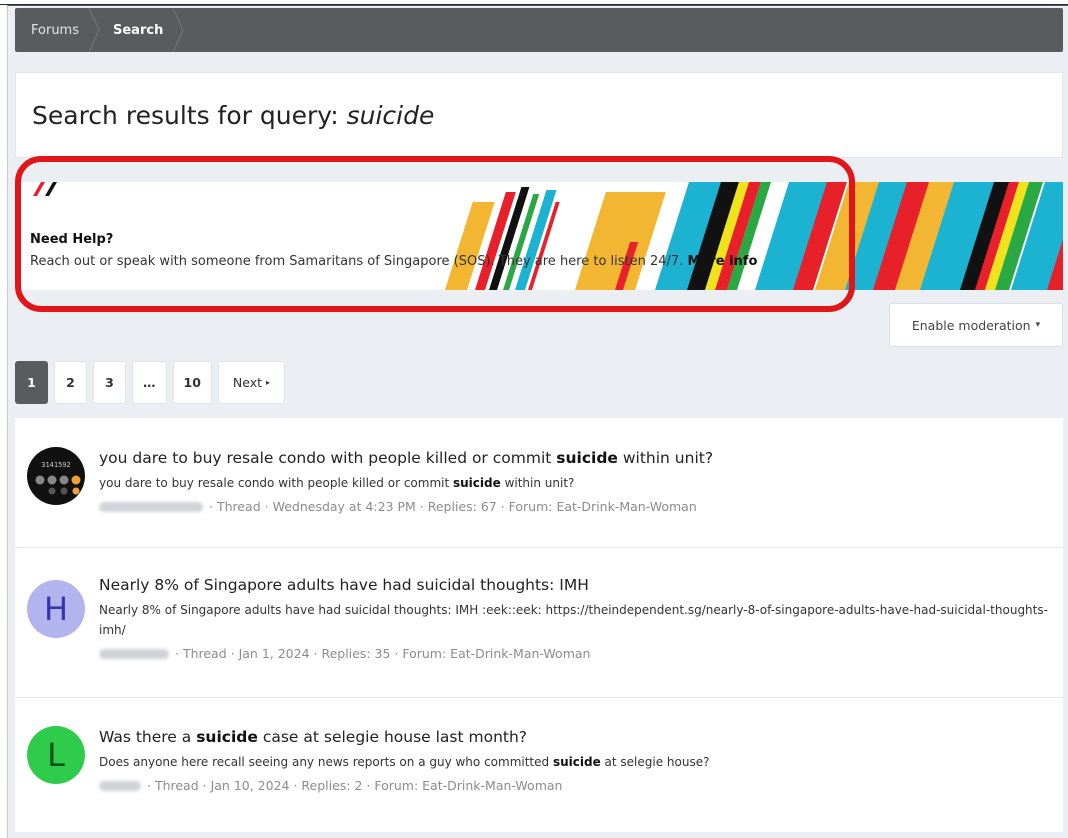 Image resolution: width=1068 pixels, height=838 pixels. I want to click on chevron-down-icon: ▾, so click(1038, 325).